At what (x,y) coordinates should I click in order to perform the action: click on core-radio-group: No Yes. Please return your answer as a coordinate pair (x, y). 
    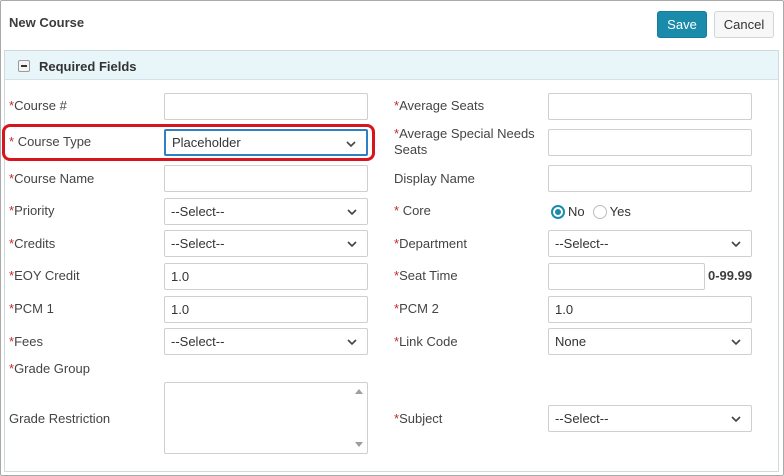
    Looking at the image, I should click on (591, 211).